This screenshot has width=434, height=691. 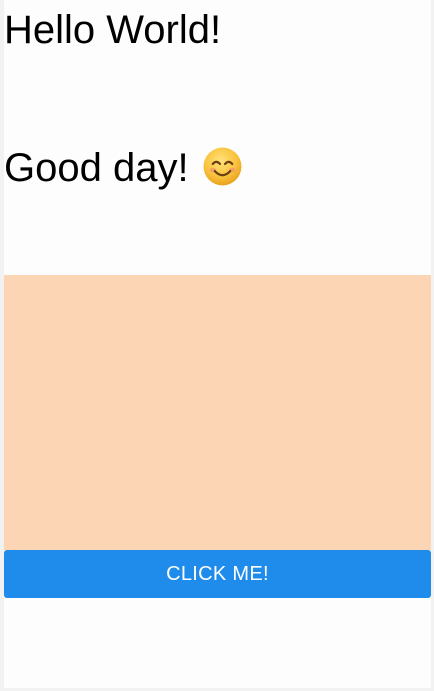 What do you see at coordinates (217, 574) in the screenshot?
I see `click-me-button: CLICK ME!` at bounding box center [217, 574].